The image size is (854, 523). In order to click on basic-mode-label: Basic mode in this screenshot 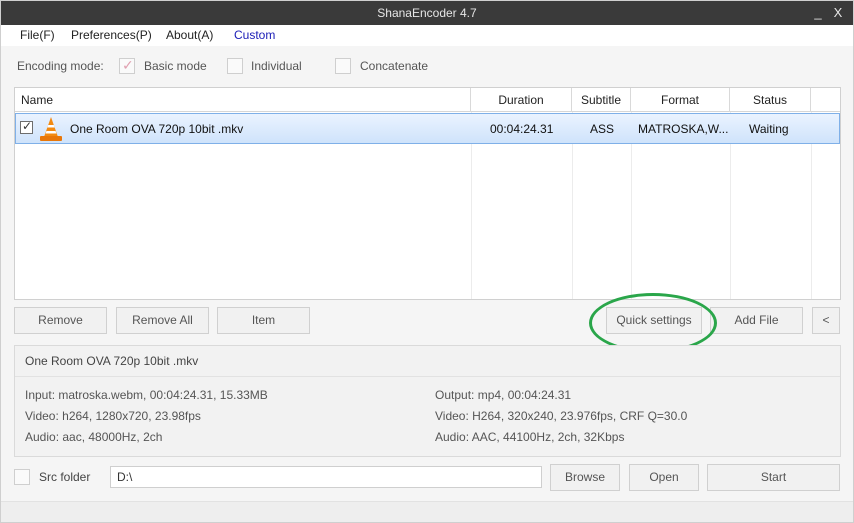, I will do `click(175, 66)`.